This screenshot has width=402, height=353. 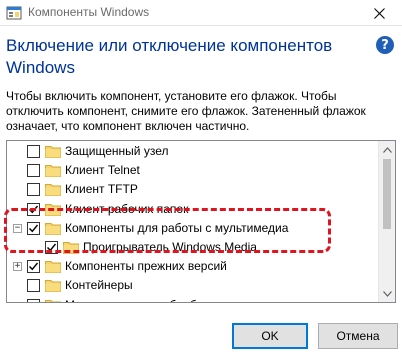 I want to click on chevron-down-icon, so click(x=387, y=293).